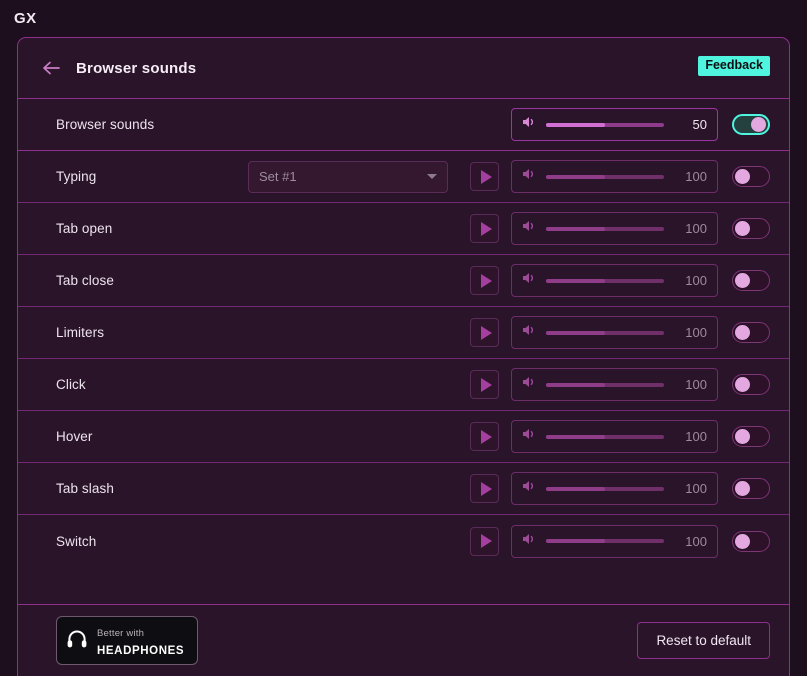 The height and width of the screenshot is (676, 807). What do you see at coordinates (25, 18) in the screenshot?
I see `gx-logo: GX` at bounding box center [25, 18].